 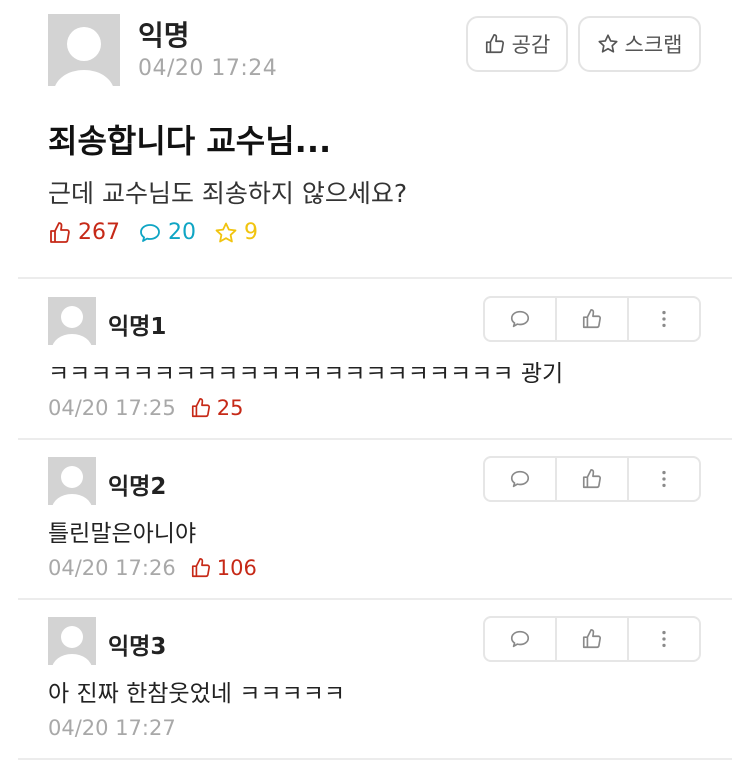 What do you see at coordinates (228, 193) in the screenshot?
I see `post-body: 근데 교수님도 죄송하지 않으세요?` at bounding box center [228, 193].